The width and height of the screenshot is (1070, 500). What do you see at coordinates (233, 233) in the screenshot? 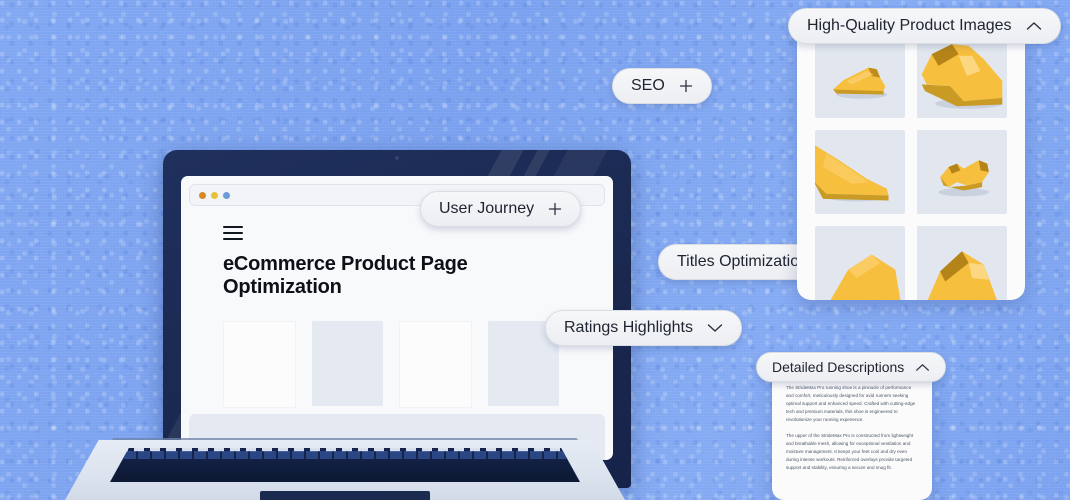
I see `hamburger-menu-icon` at bounding box center [233, 233].